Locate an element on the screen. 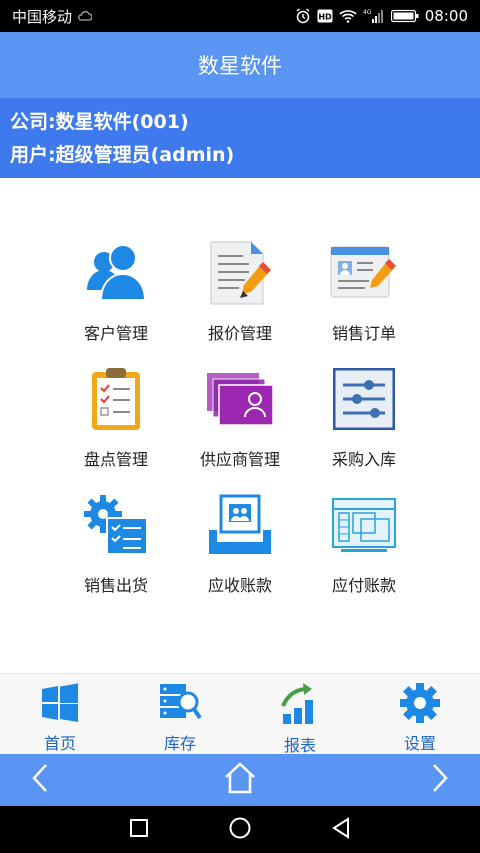  network-type: 4G is located at coordinates (367, 12).